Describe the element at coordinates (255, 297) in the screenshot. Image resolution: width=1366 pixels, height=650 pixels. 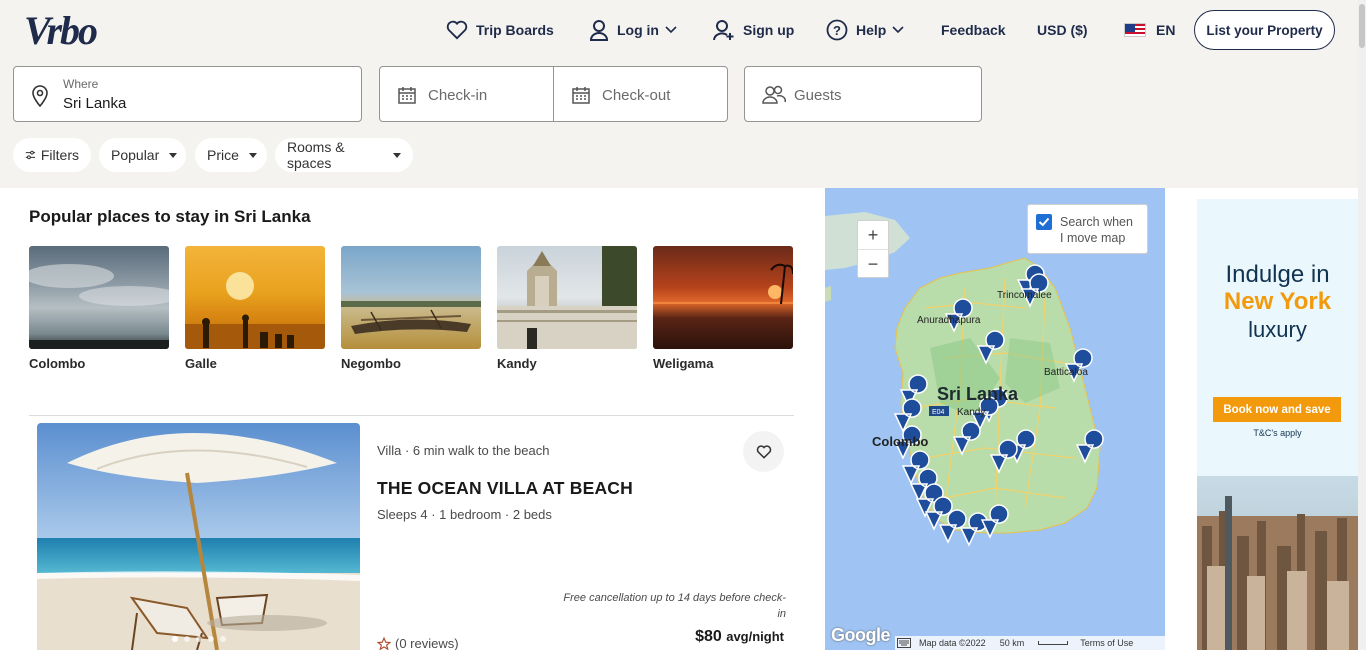
I see `galle-photo` at that location.